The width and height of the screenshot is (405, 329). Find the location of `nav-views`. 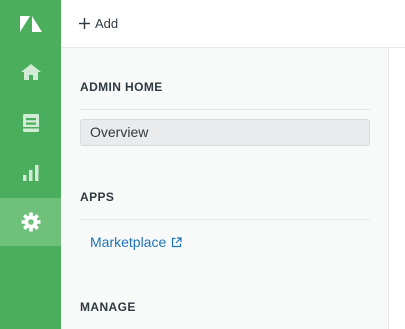

nav-views is located at coordinates (30, 123).